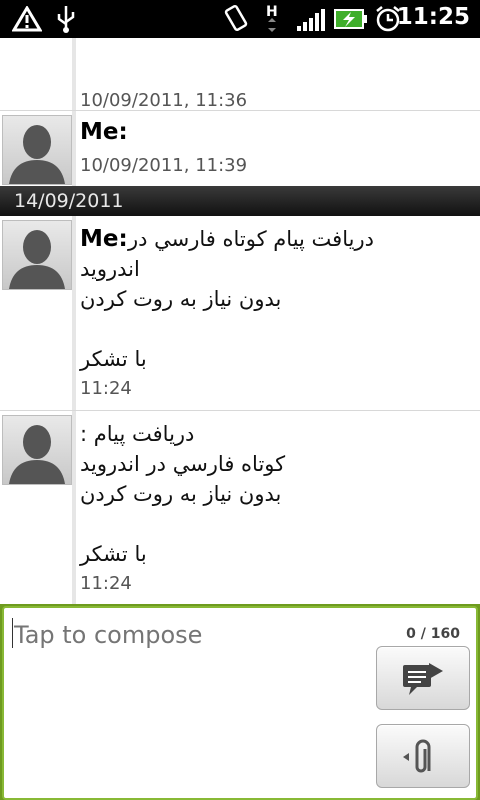 This screenshot has width=480, height=800. I want to click on compose-input, so click(194, 635).